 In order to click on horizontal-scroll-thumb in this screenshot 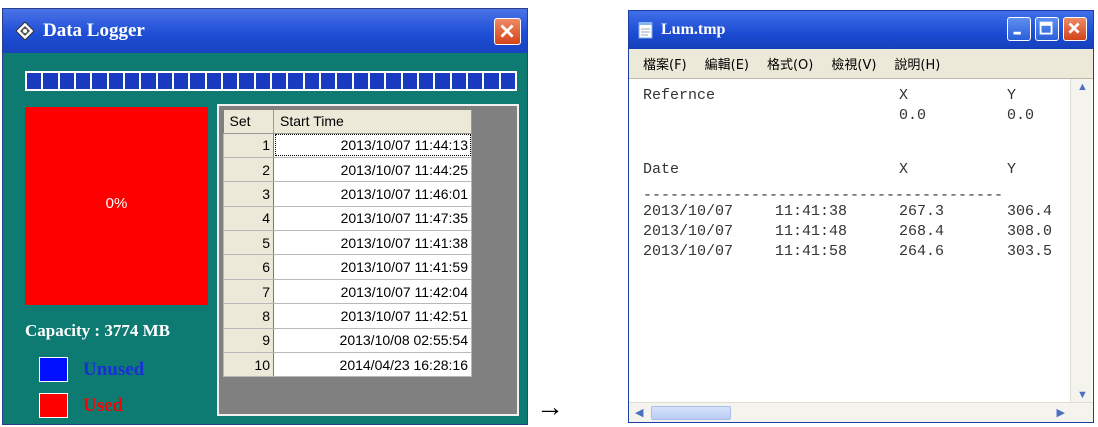, I will do `click(691, 413)`.